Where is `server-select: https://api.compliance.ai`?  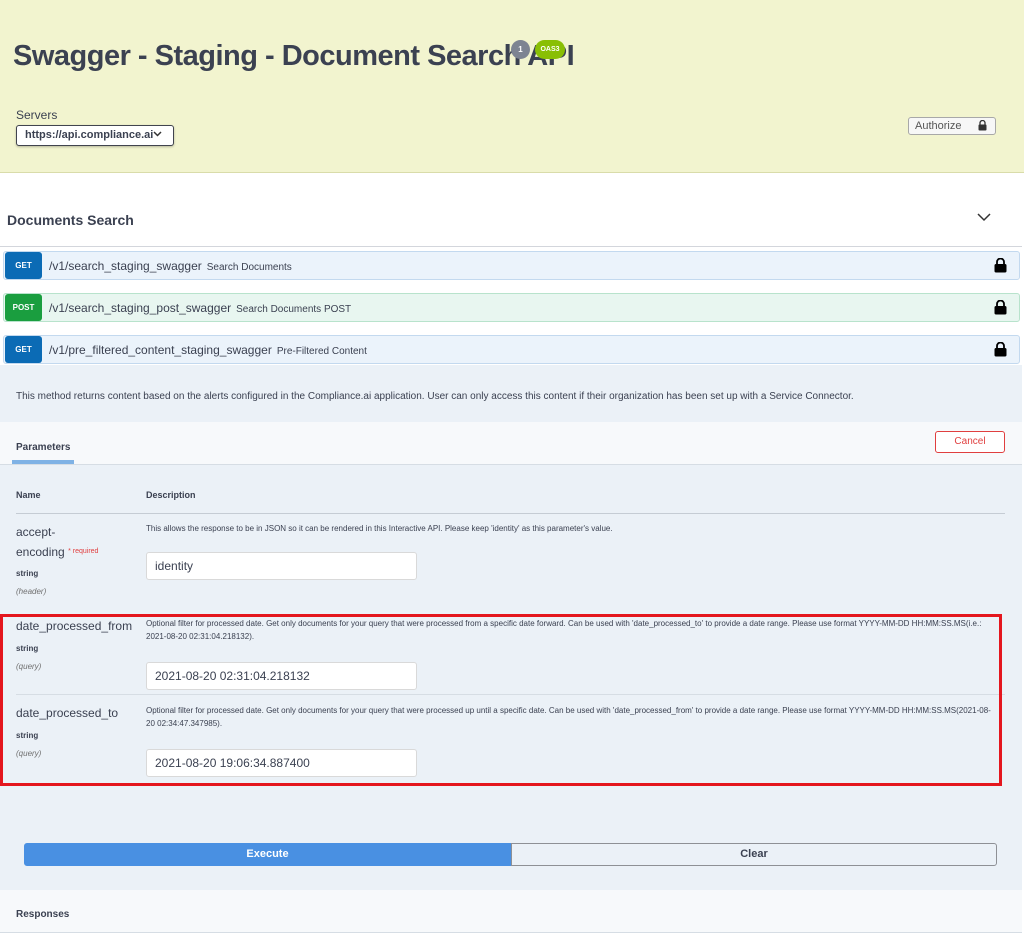
server-select: https://api.compliance.ai is located at coordinates (95, 135).